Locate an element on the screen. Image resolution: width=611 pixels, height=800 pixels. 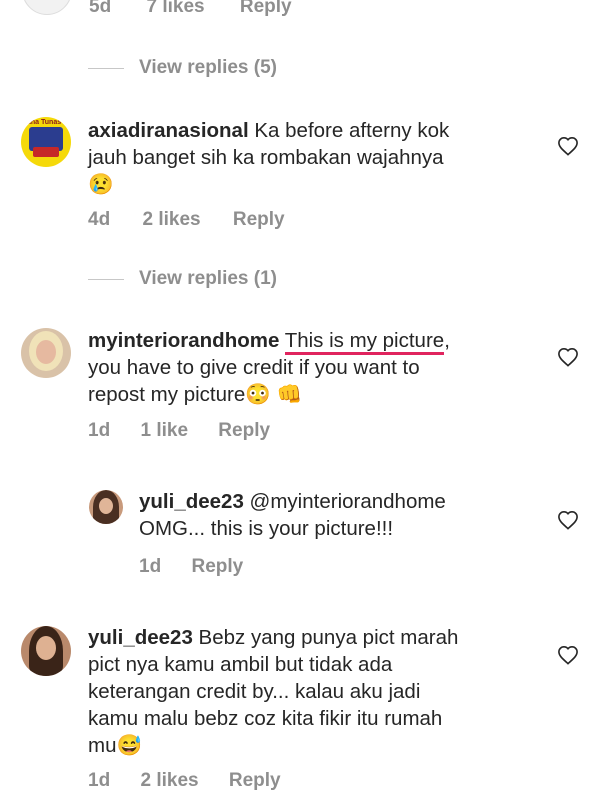
comment-meta-top: 5d 7 likes Reply is located at coordinates (190, 9).